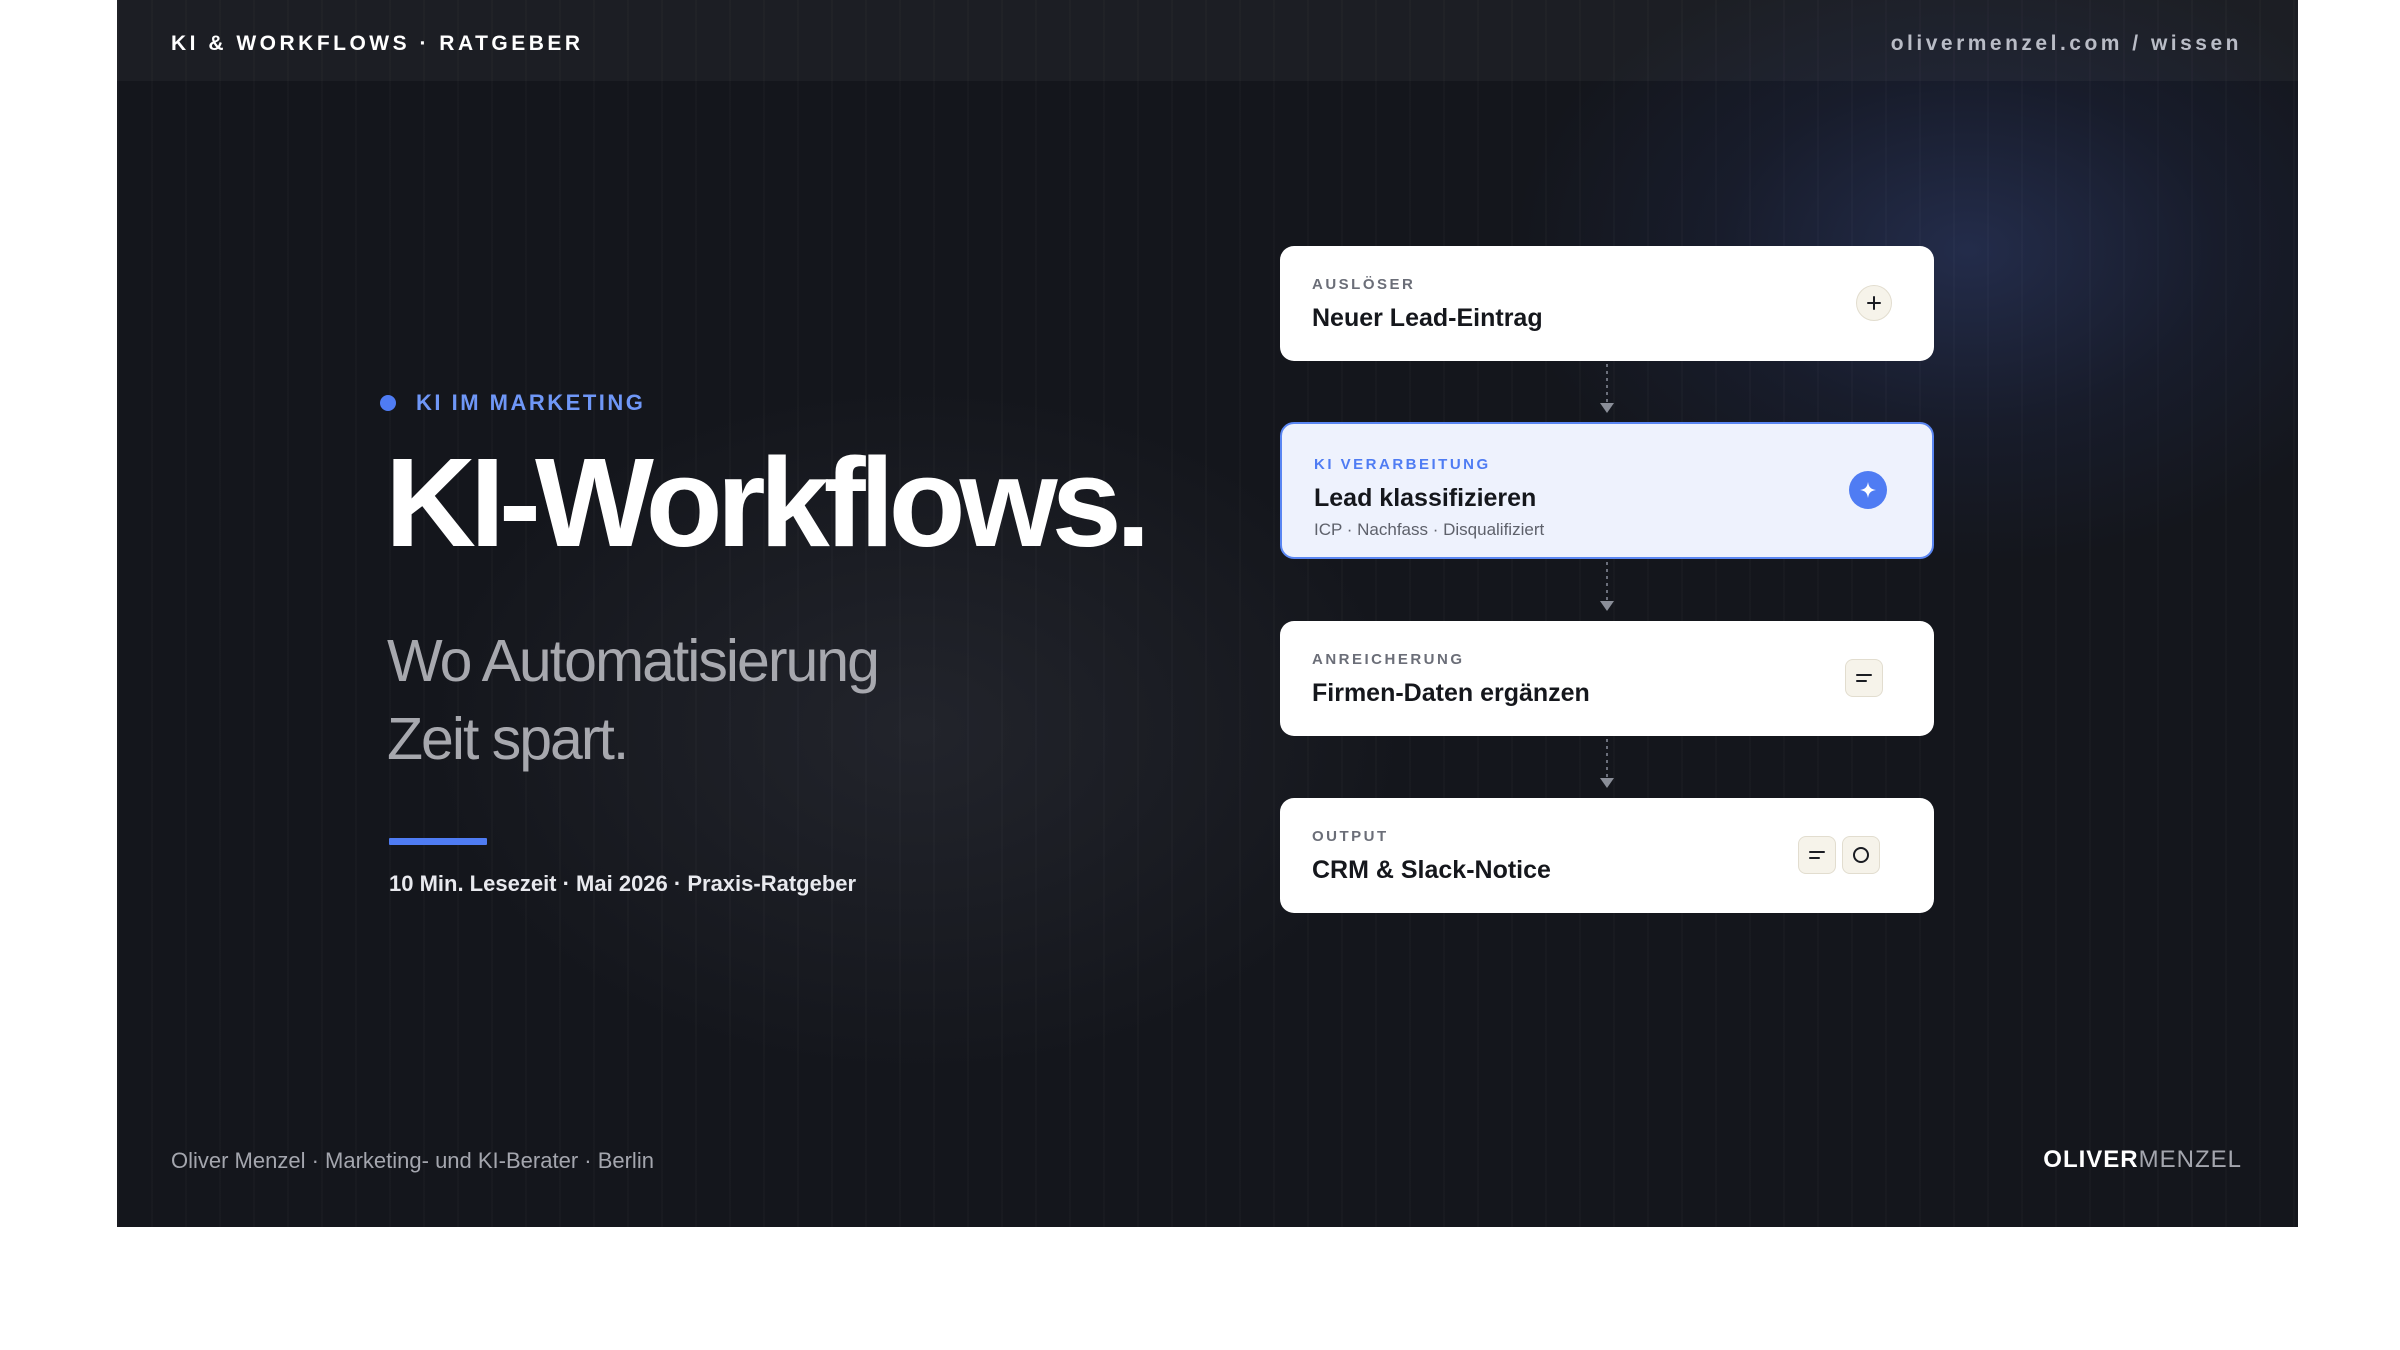 This screenshot has width=2400, height=1350. I want to click on circle-icon, so click(1861, 855).